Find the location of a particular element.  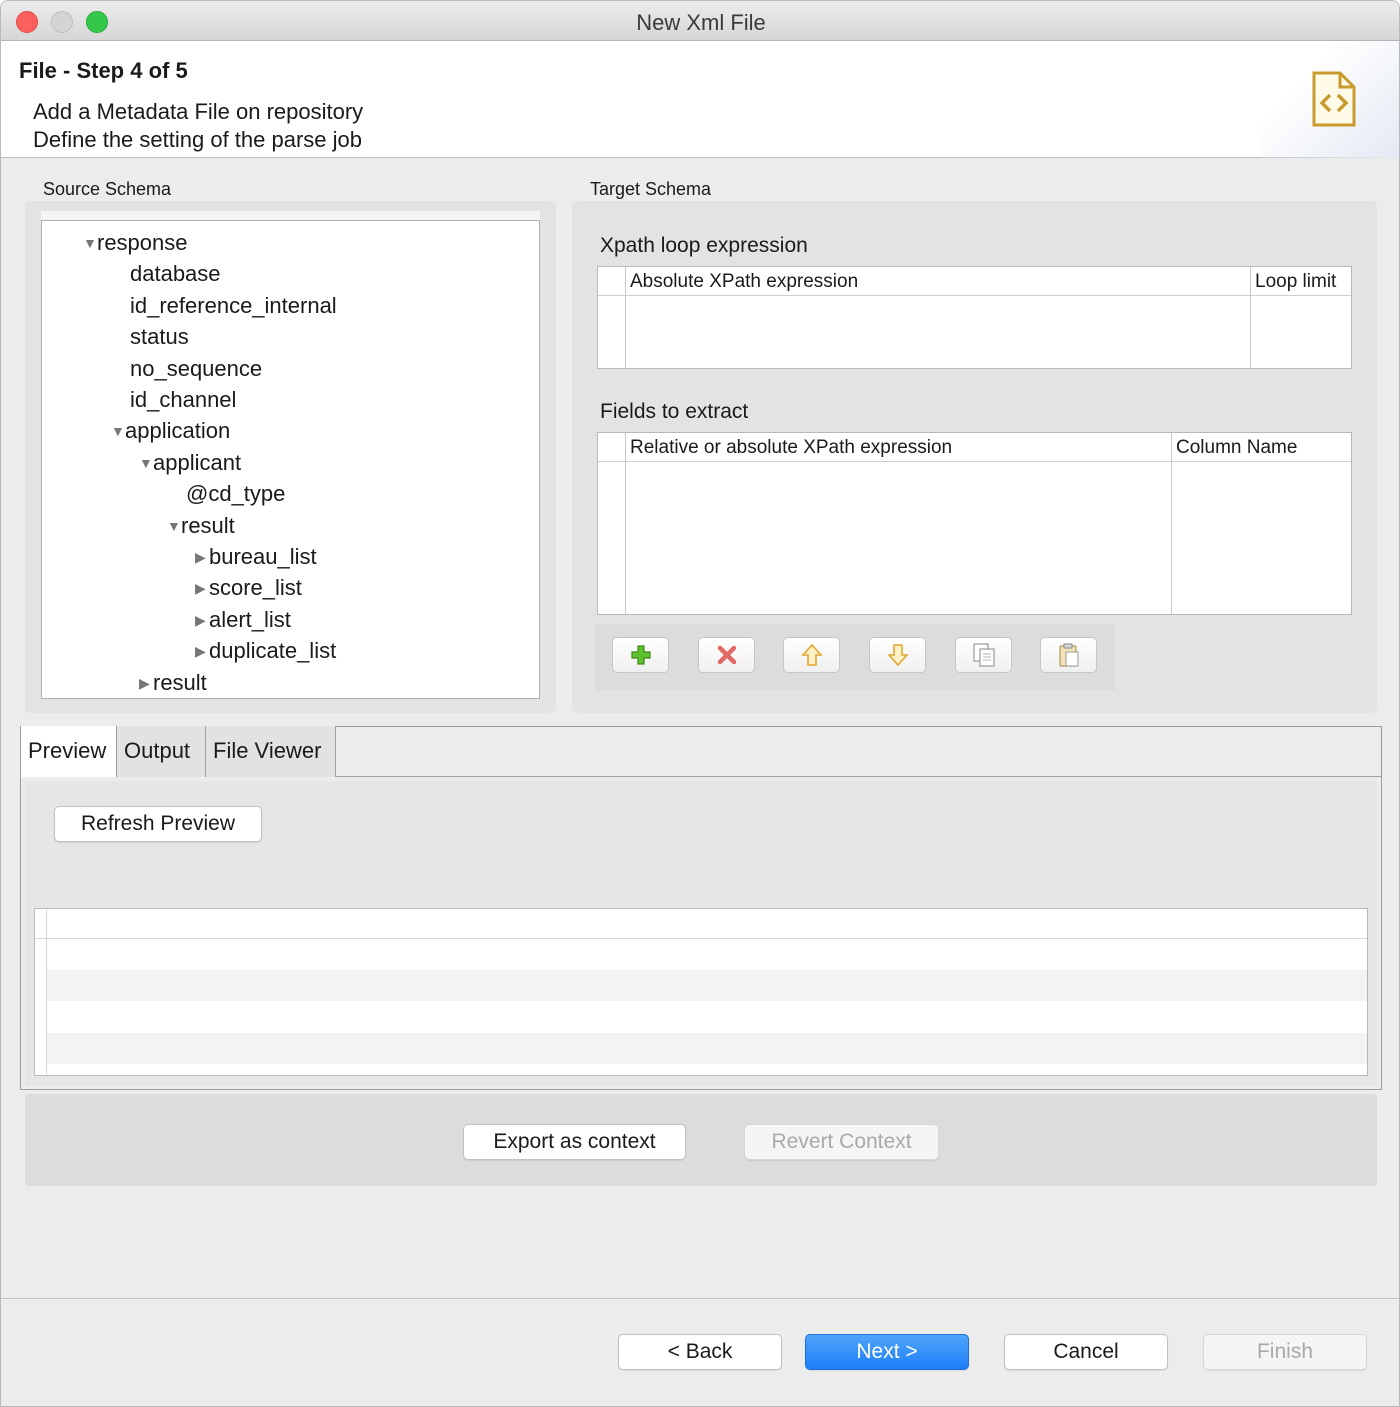

move-down-button is located at coordinates (897, 655).